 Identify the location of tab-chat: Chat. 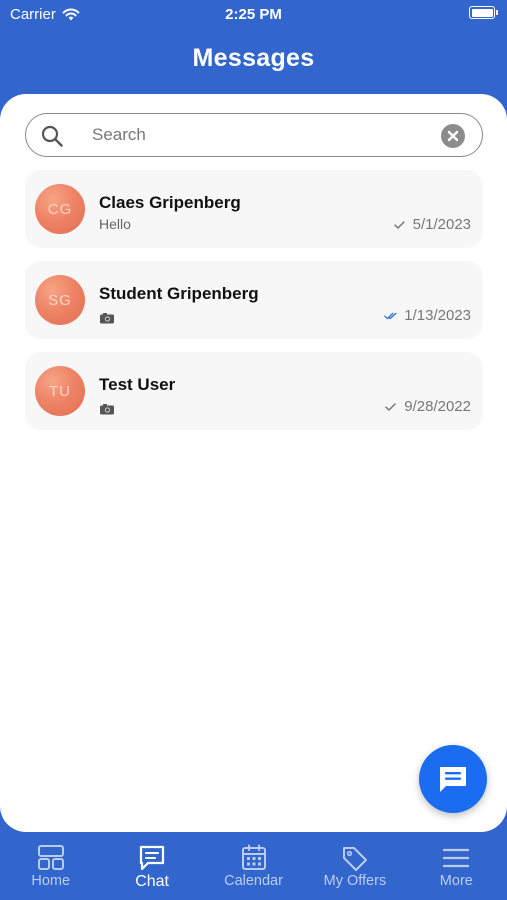
(151, 866).